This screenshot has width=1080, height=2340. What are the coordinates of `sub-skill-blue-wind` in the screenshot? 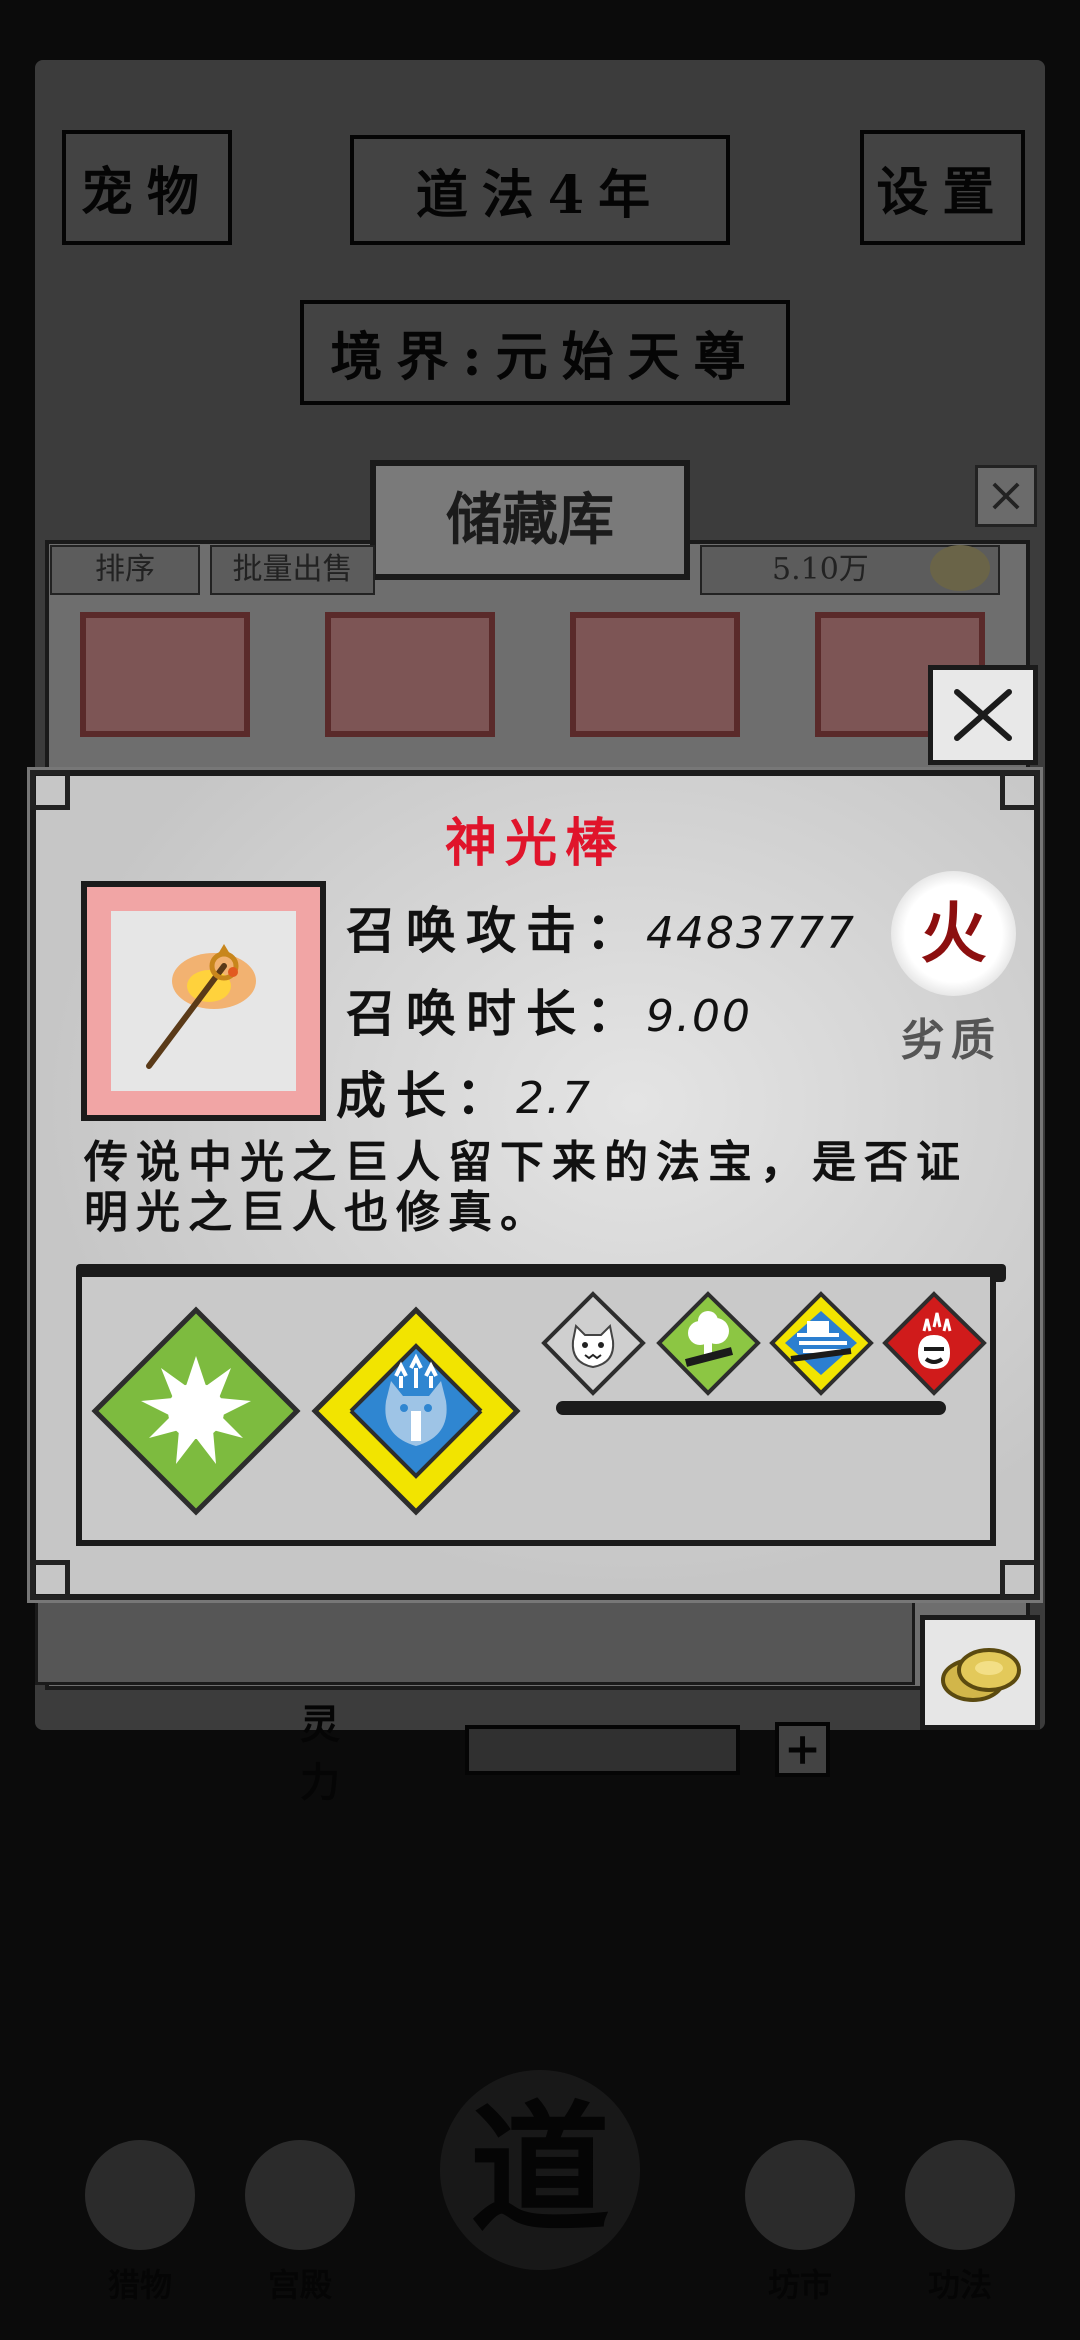 It's located at (821, 1345).